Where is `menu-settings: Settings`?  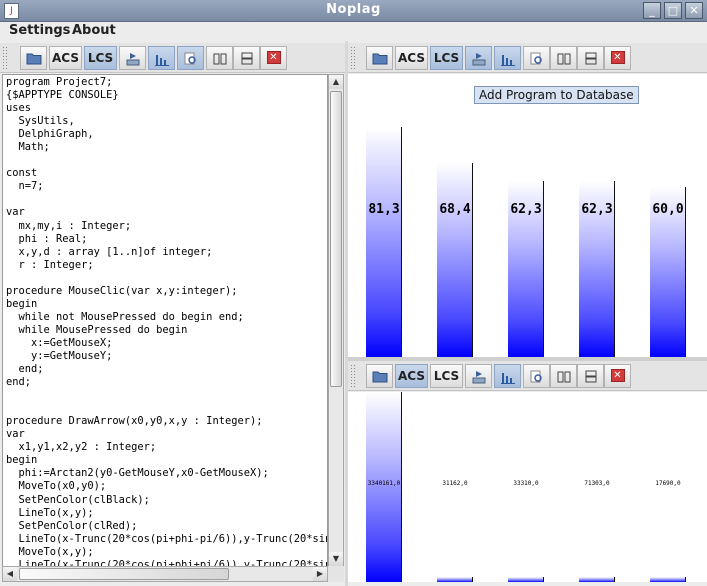
menu-settings: Settings is located at coordinates (39, 30).